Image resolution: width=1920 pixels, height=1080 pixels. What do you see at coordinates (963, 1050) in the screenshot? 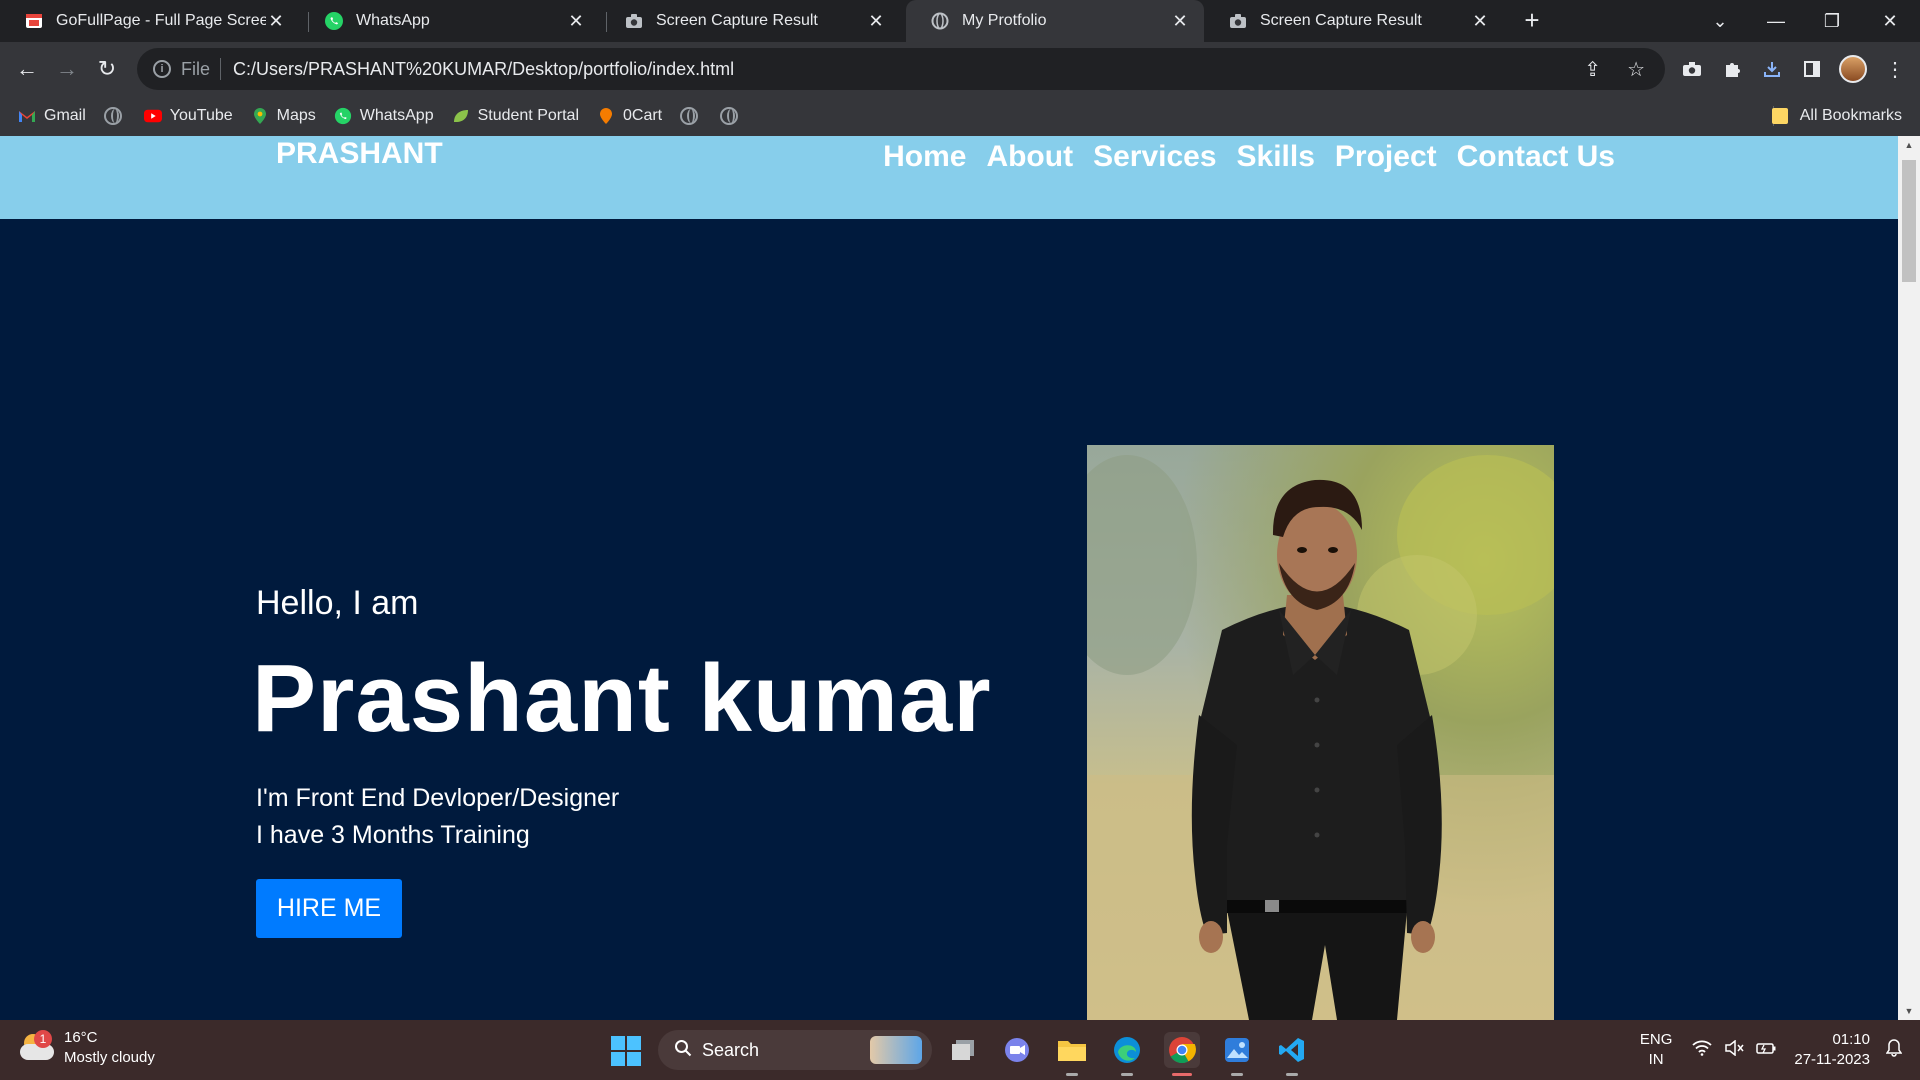
I see `task-view-icon` at bounding box center [963, 1050].